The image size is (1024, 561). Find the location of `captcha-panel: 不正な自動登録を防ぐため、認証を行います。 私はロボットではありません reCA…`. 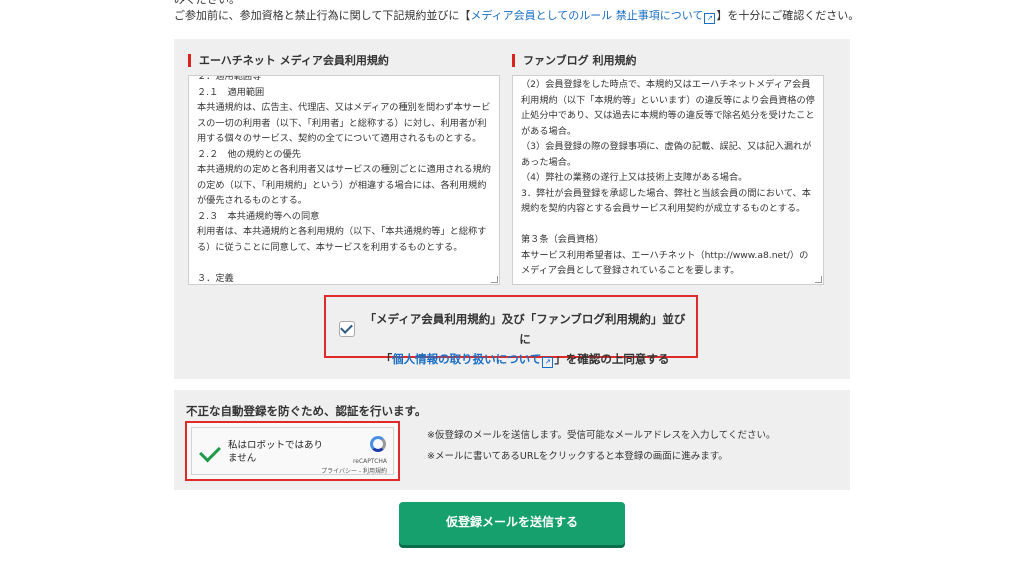

captcha-panel: 不正な自動登録を防ぐため、認証を行います。 私はロボットではありません reCA… is located at coordinates (512, 440).